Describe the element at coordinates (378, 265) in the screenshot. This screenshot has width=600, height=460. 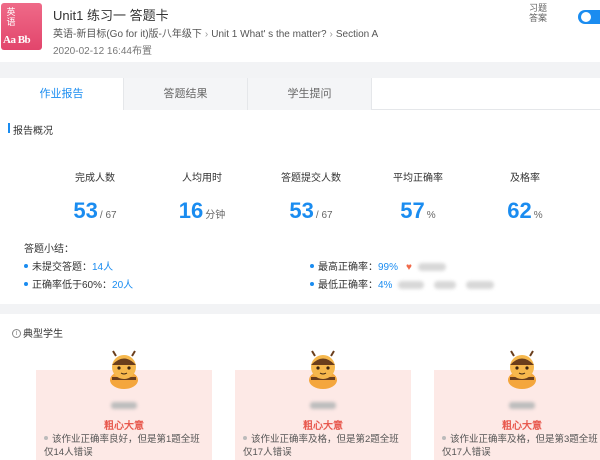
I see `summary-highest: 最高正确率：99% ♥` at that location.